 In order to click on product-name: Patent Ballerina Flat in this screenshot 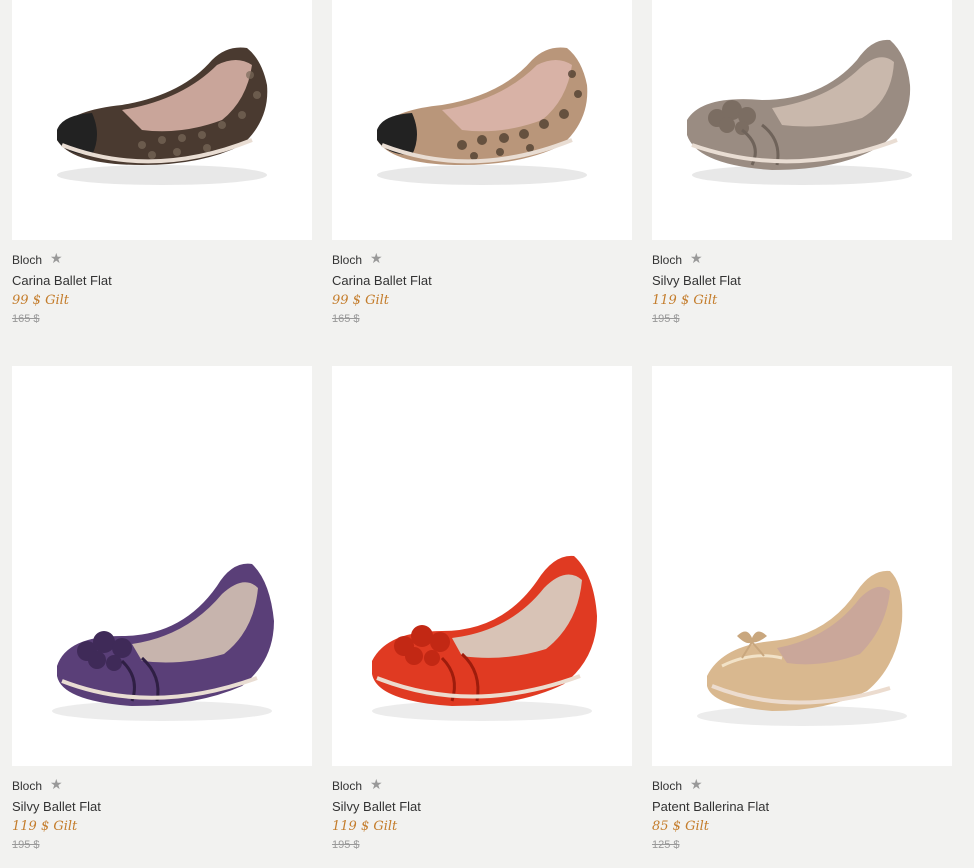, I will do `click(802, 807)`.